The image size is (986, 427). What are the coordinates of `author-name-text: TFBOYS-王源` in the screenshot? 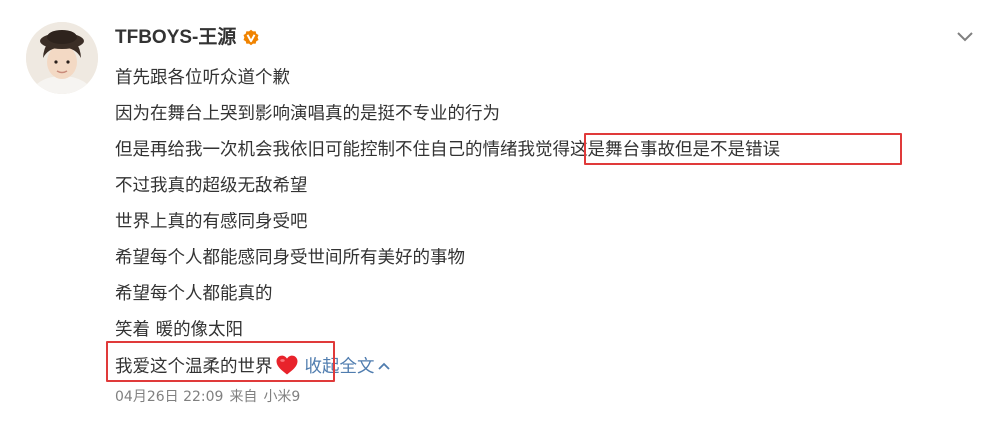 It's located at (175, 38).